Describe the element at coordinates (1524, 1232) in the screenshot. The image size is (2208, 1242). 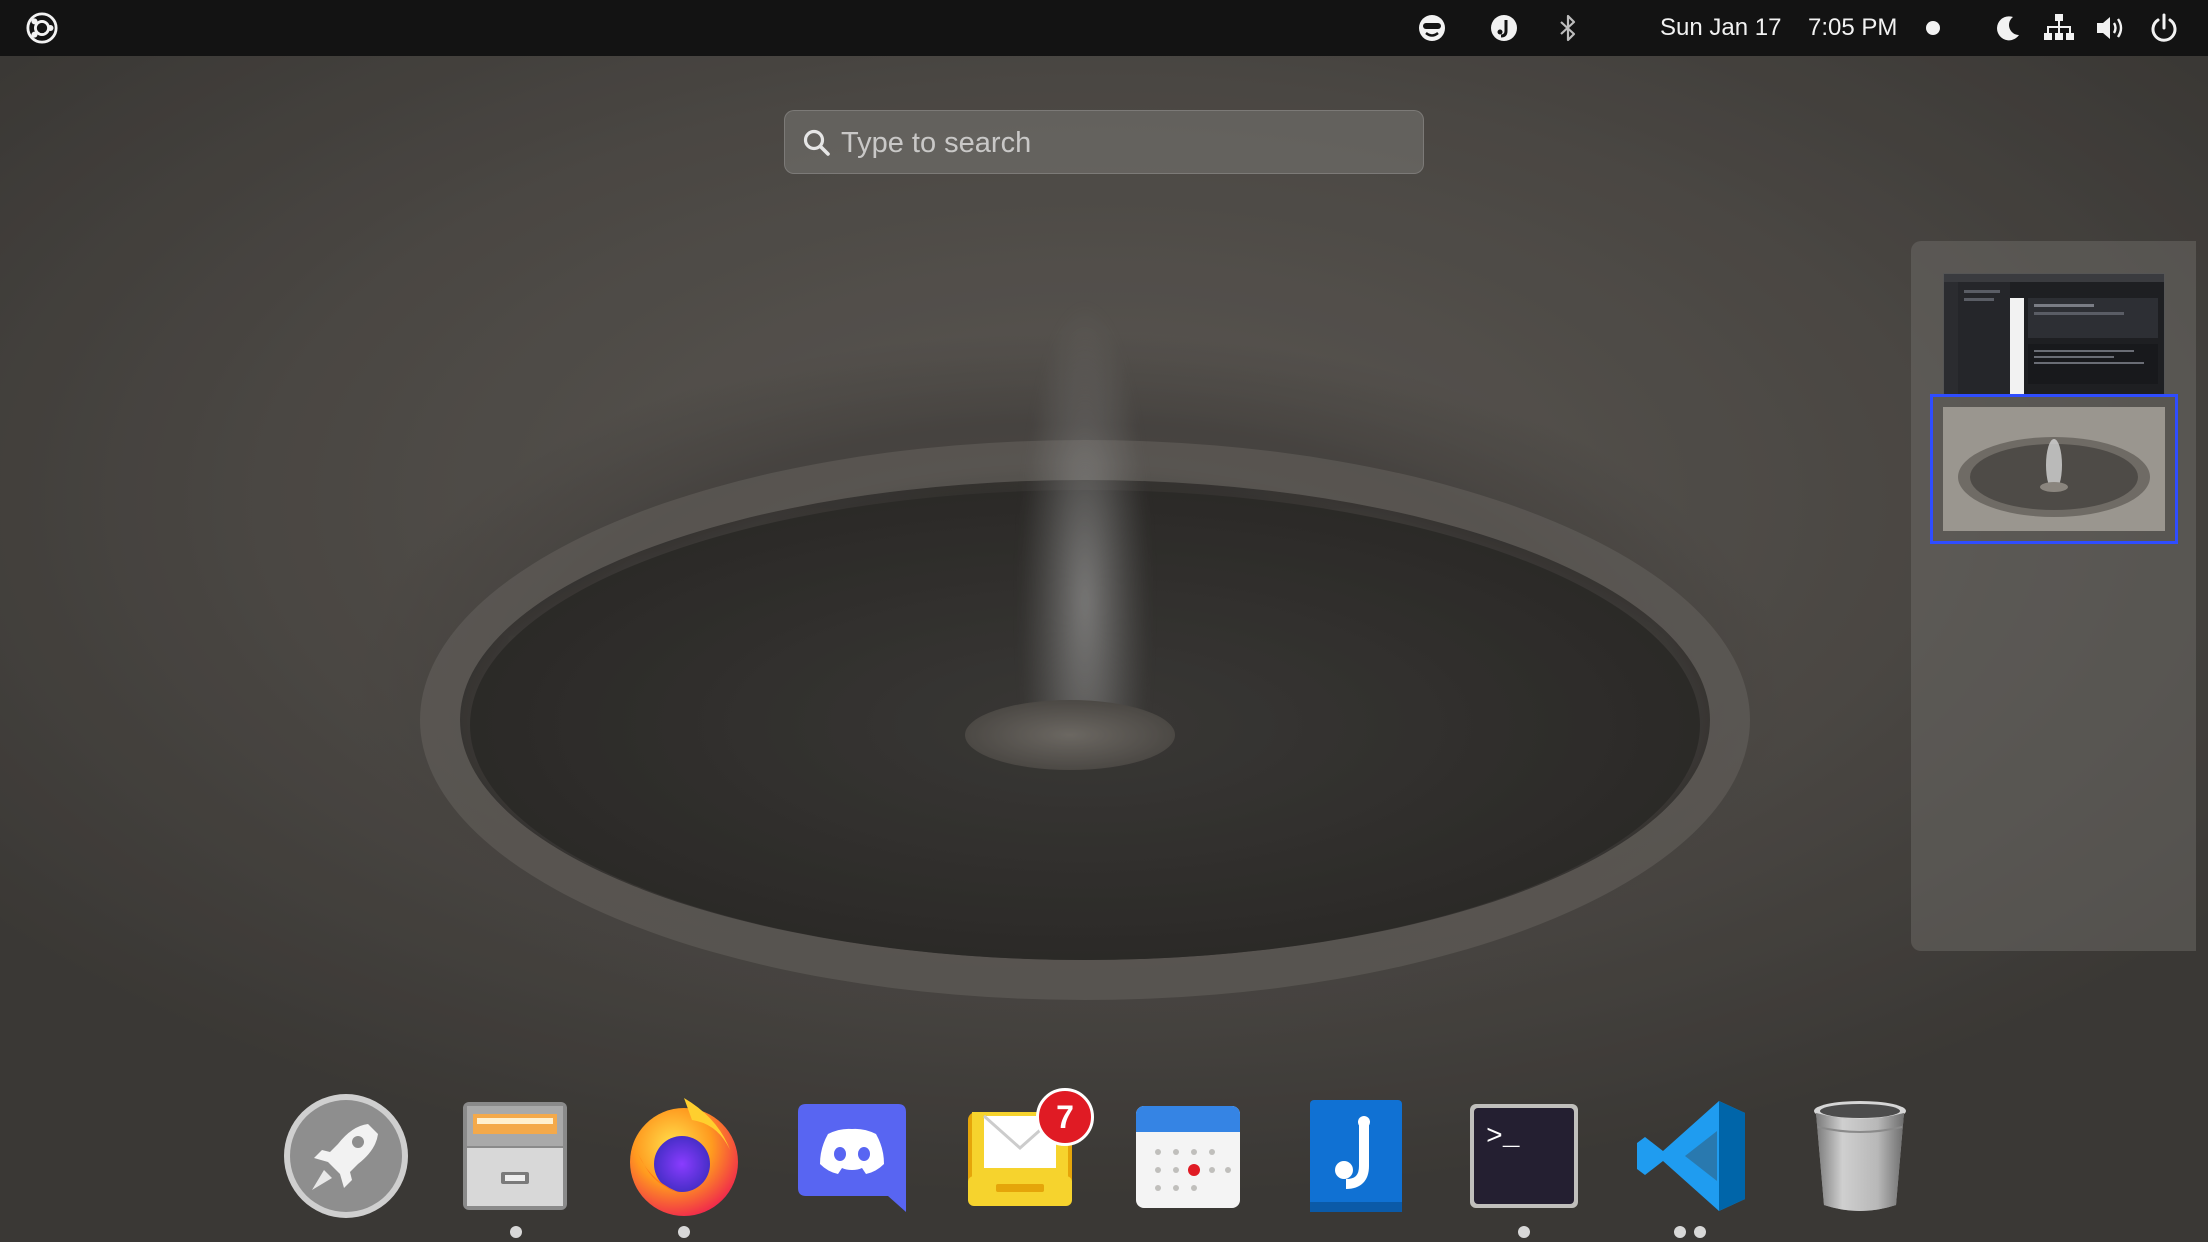
I see `terminal-running-indicator` at that location.